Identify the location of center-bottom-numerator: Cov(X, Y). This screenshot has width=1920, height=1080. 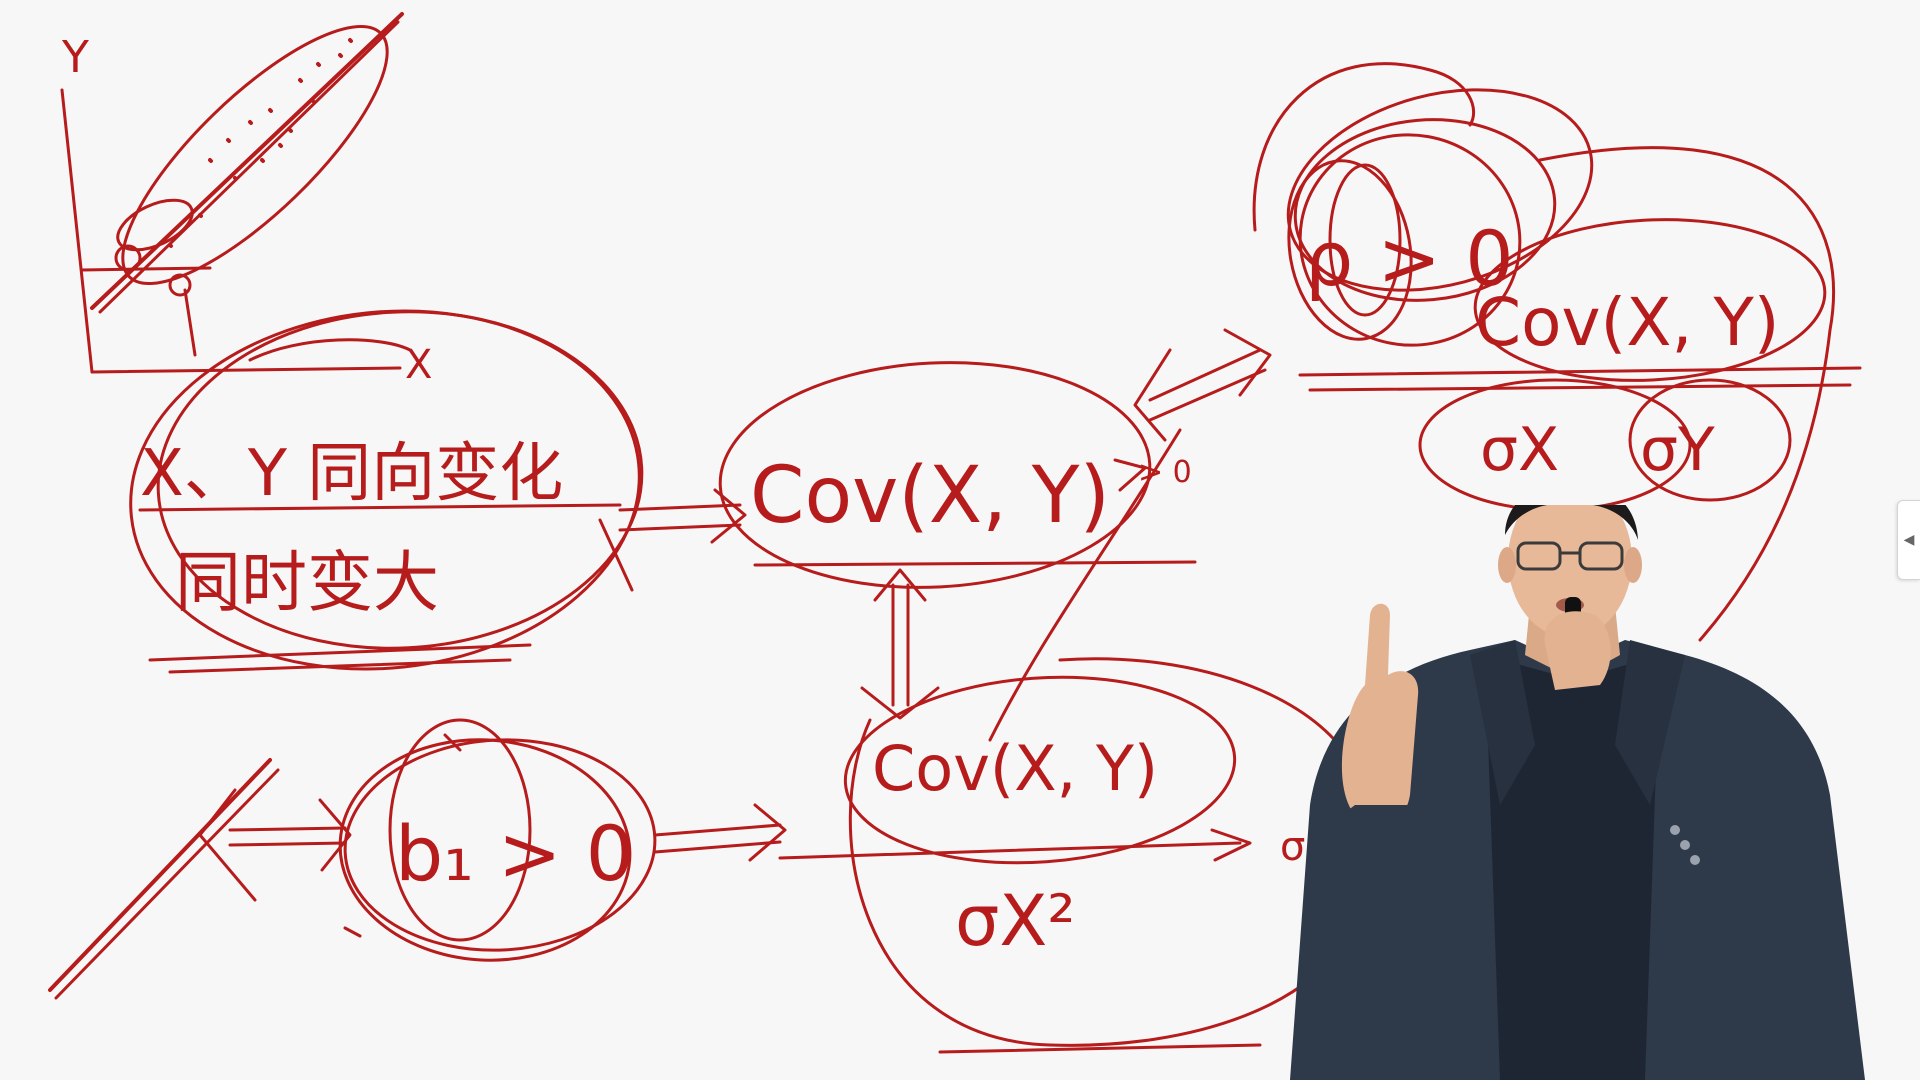
(1015, 768).